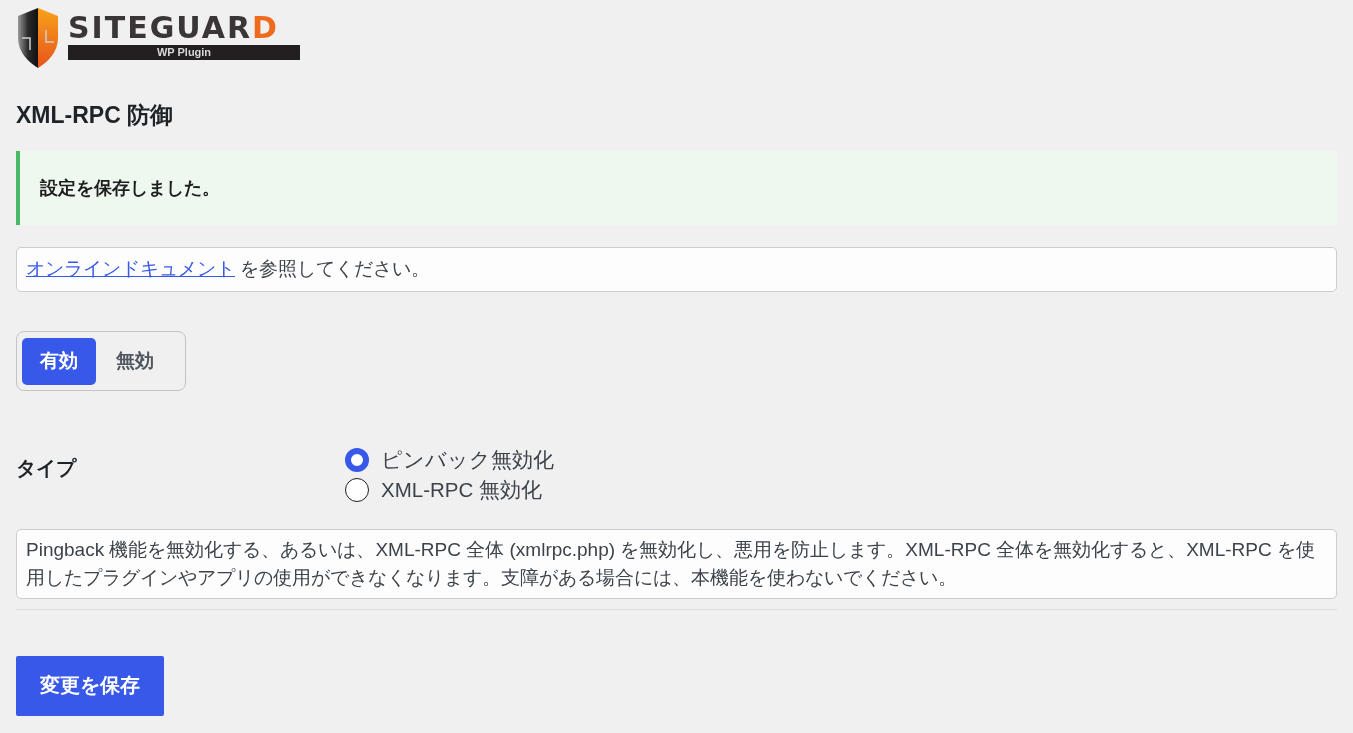 Image resolution: width=1353 pixels, height=733 pixels. What do you see at coordinates (59, 361) in the screenshot?
I see `toggle-option: 有効` at bounding box center [59, 361].